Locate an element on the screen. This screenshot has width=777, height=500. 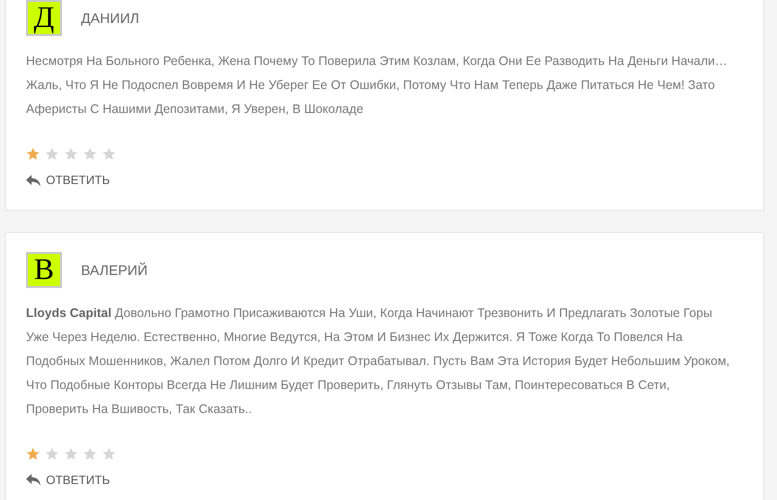
author-name: ДАНИИЛ is located at coordinates (110, 18).